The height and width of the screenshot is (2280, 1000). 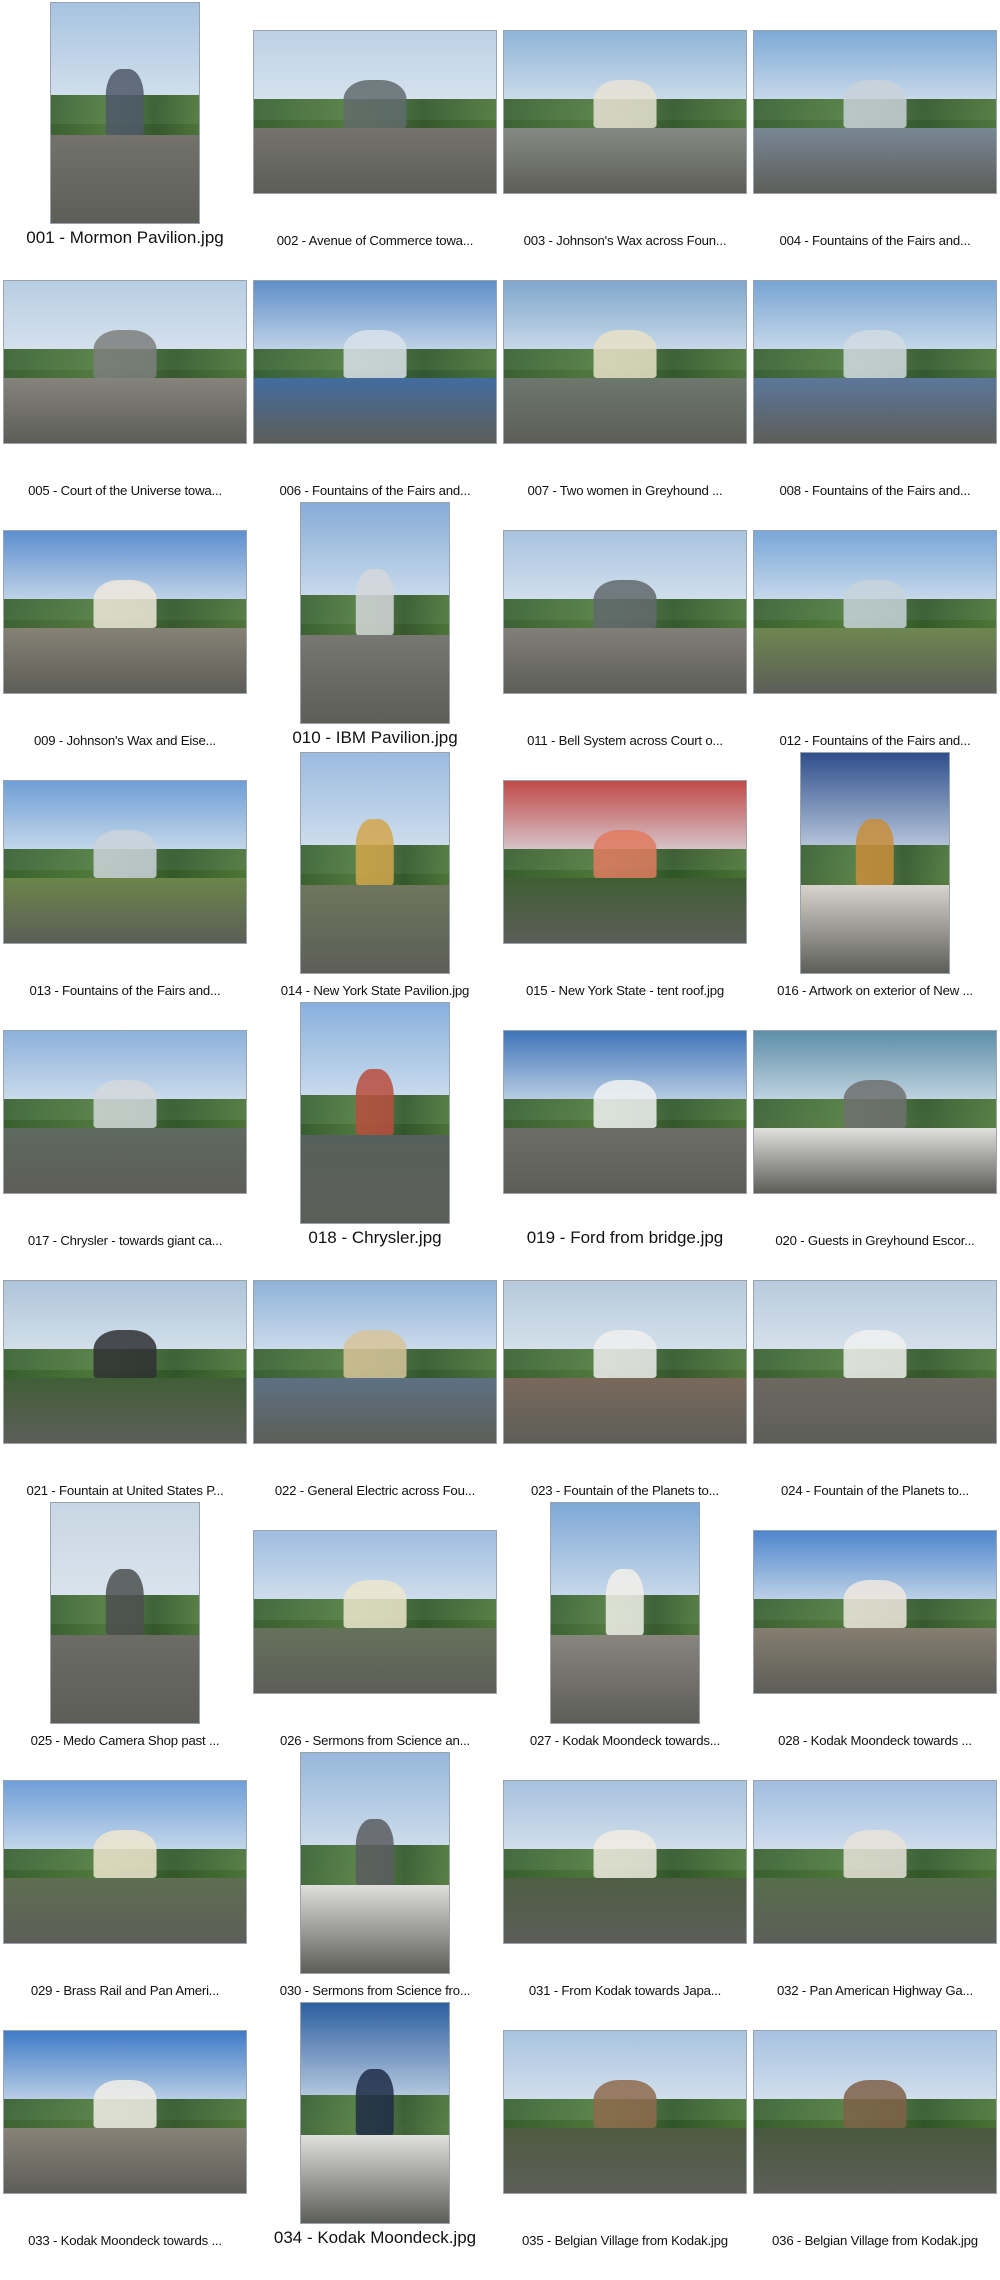 What do you see at coordinates (375, 737) in the screenshot?
I see `thumbnail-caption: 010 - IBM Pavilion.jpg` at bounding box center [375, 737].